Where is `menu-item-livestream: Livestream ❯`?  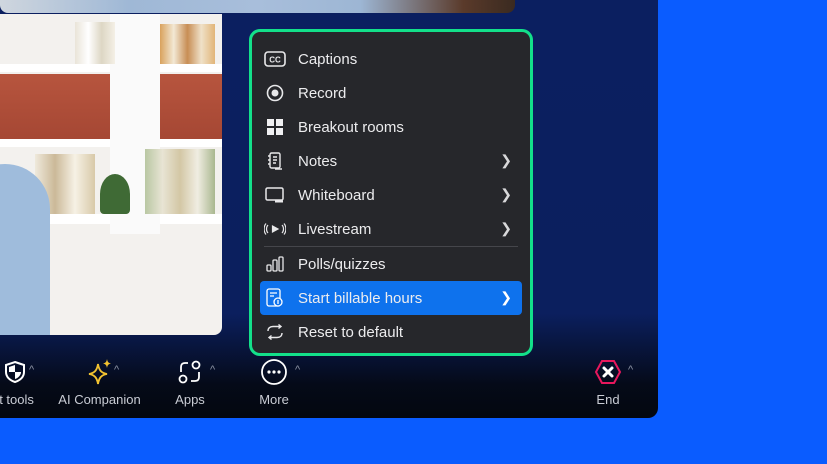
menu-item-livestream: Livestream ❯ is located at coordinates (391, 229).